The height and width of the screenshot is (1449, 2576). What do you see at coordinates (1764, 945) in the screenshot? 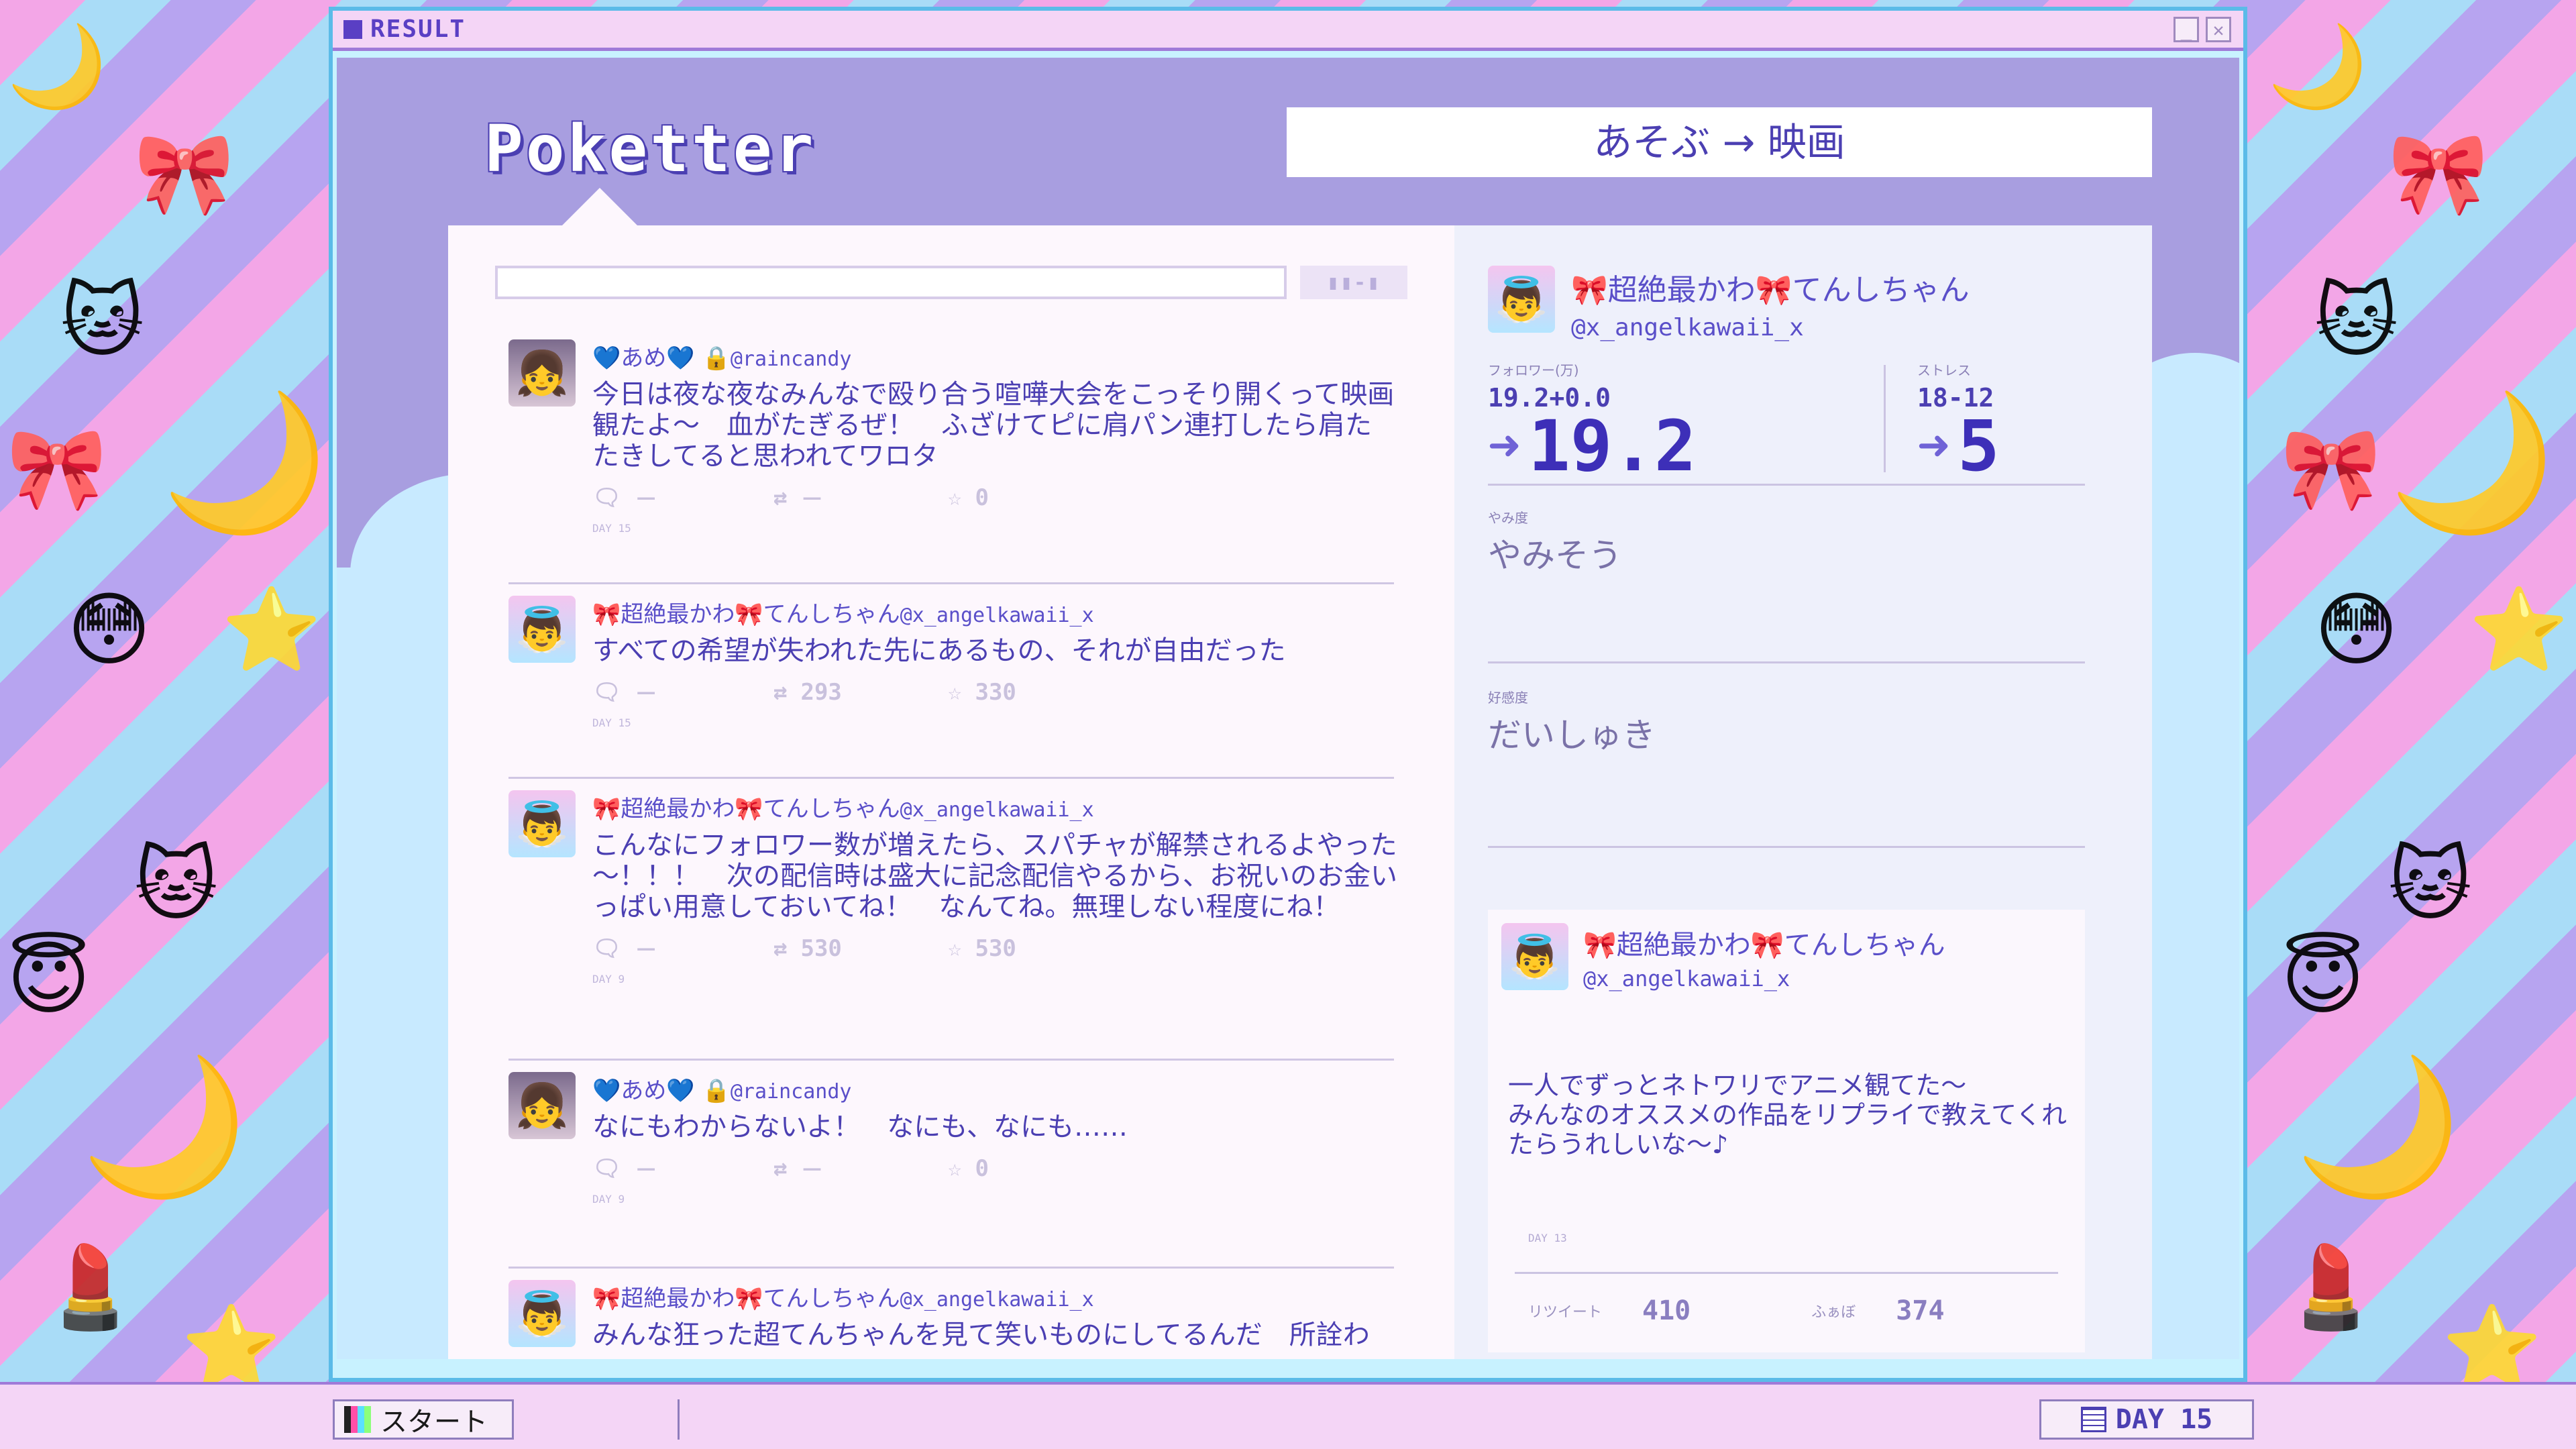
I see `featured-name: 🎀超絶最かわ🎀てんしちゃん` at bounding box center [1764, 945].